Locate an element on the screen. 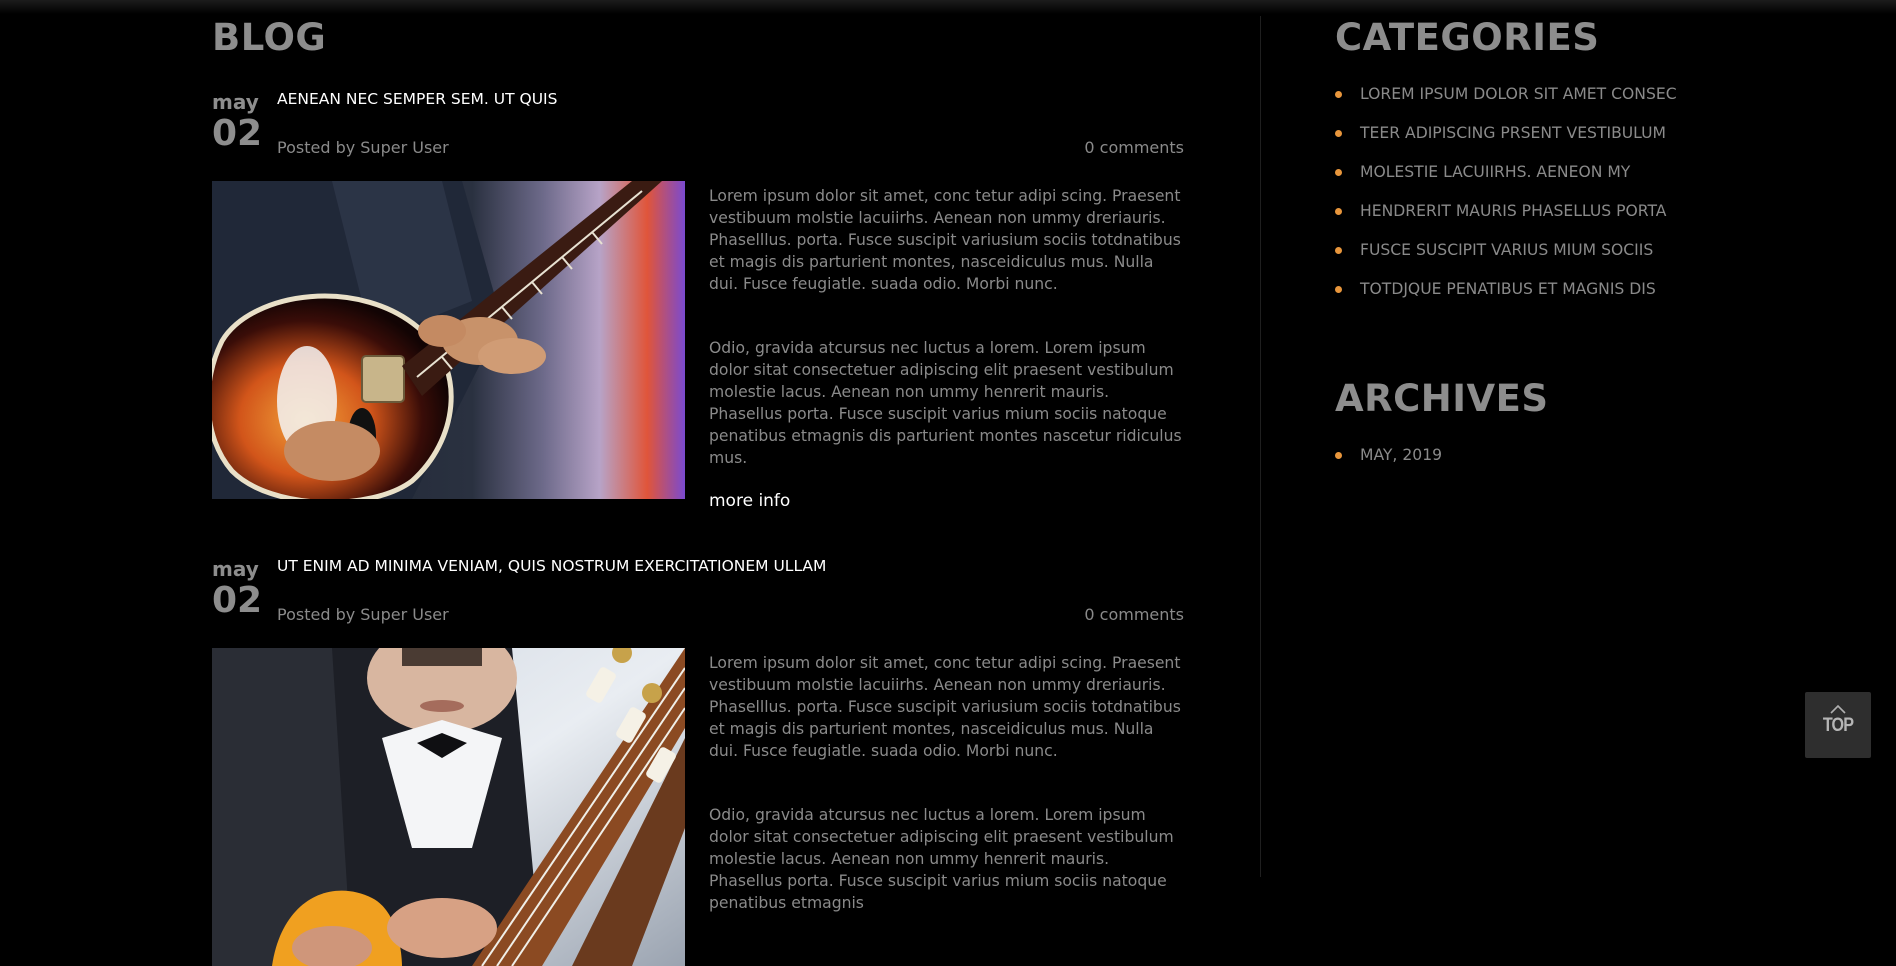 The width and height of the screenshot is (1896, 966). categories-heading: CATEGORIES is located at coordinates (1467, 37).